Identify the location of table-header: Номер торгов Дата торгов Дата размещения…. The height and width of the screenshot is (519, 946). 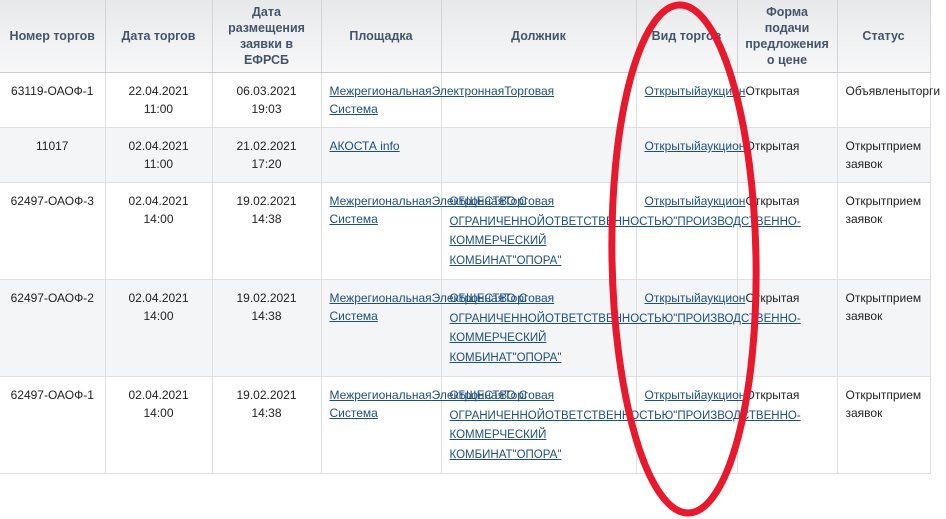
(465, 36).